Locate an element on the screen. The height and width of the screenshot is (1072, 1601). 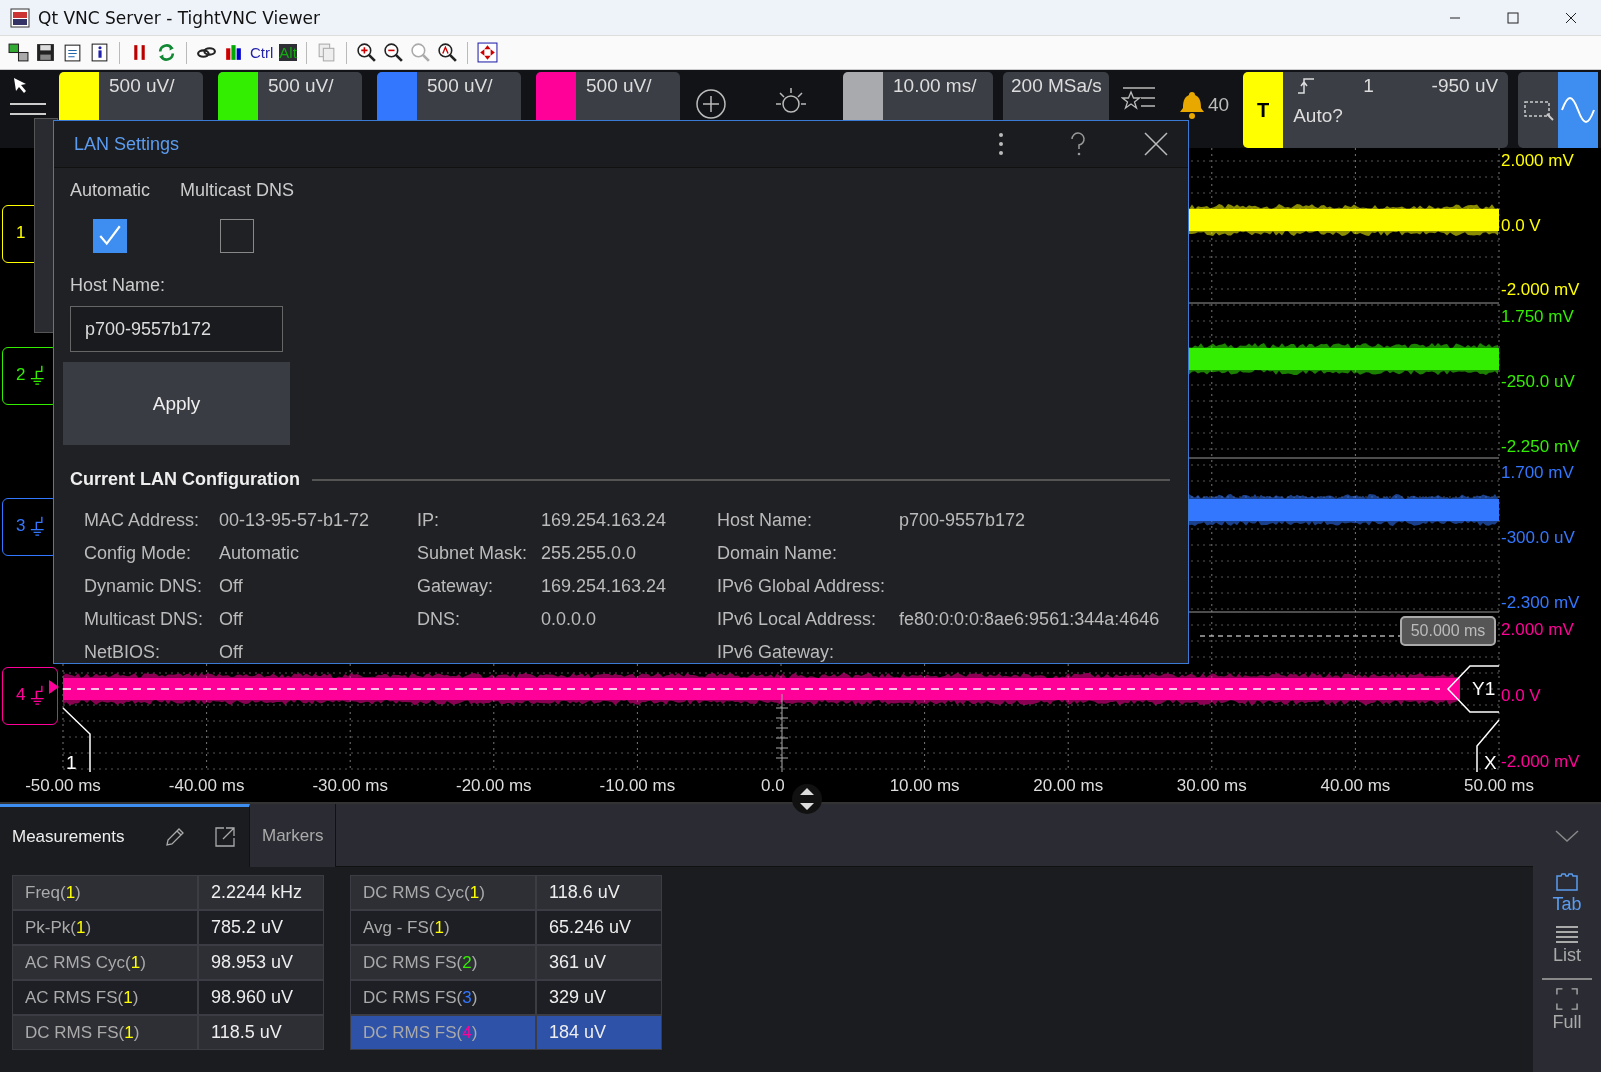
time-label: 30.00 ms is located at coordinates (1211, 786).